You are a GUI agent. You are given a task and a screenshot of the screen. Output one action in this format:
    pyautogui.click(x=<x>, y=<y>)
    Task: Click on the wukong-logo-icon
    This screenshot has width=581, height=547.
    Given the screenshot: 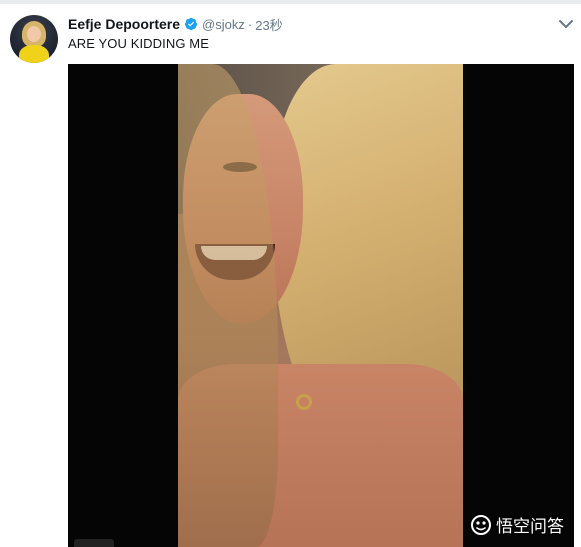 What is the action you would take?
    pyautogui.click(x=481, y=524)
    